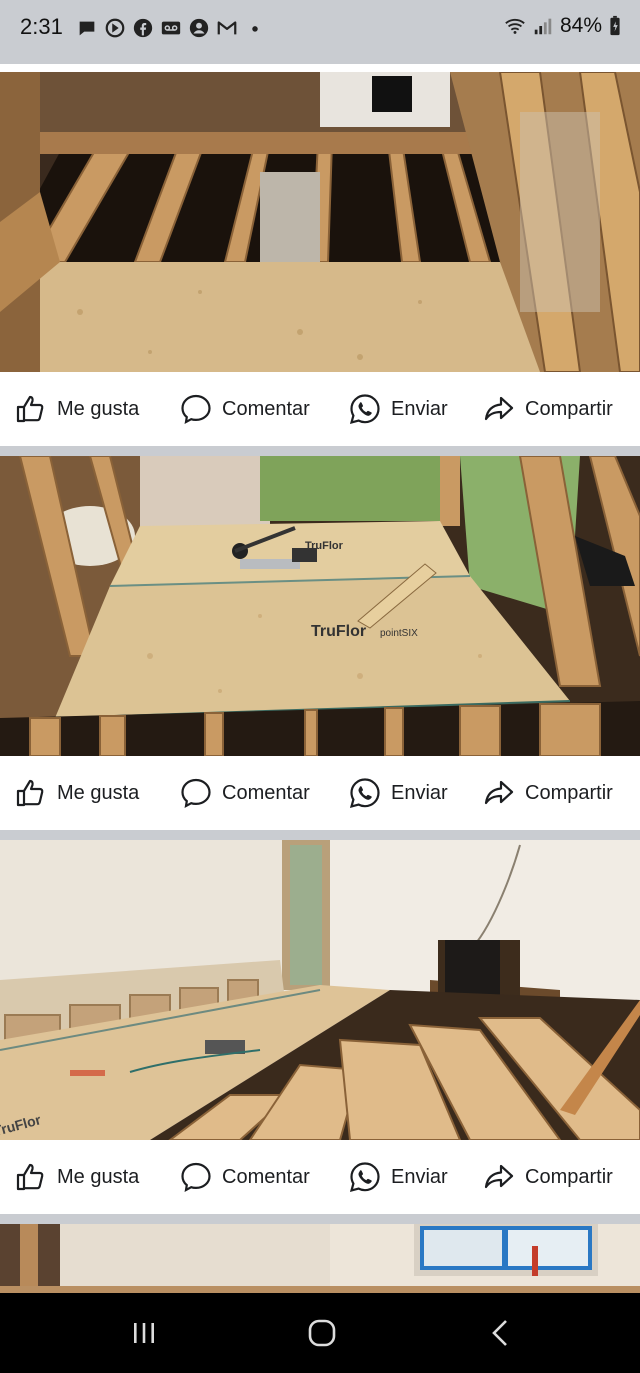 The image size is (640, 1373). I want to click on status-bar: 2:31 84%, so click(320, 28).